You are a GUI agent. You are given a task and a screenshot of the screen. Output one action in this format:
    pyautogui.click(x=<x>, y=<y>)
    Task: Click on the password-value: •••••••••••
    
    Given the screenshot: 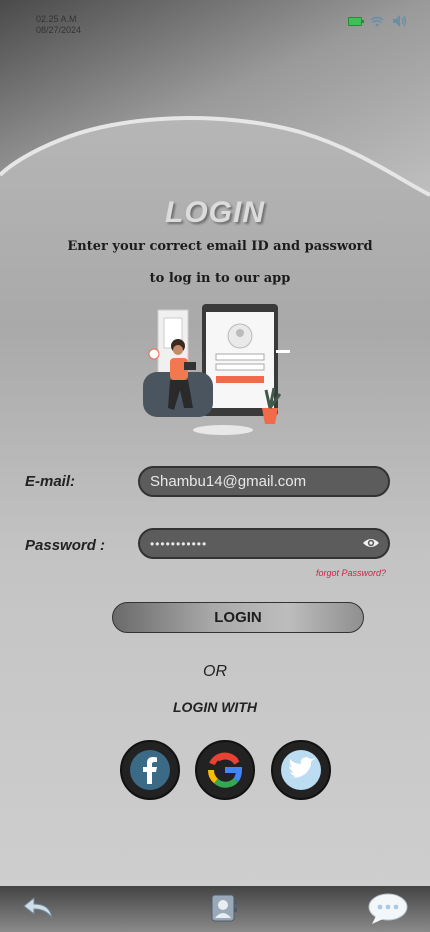 What is the action you would take?
    pyautogui.click(x=179, y=543)
    